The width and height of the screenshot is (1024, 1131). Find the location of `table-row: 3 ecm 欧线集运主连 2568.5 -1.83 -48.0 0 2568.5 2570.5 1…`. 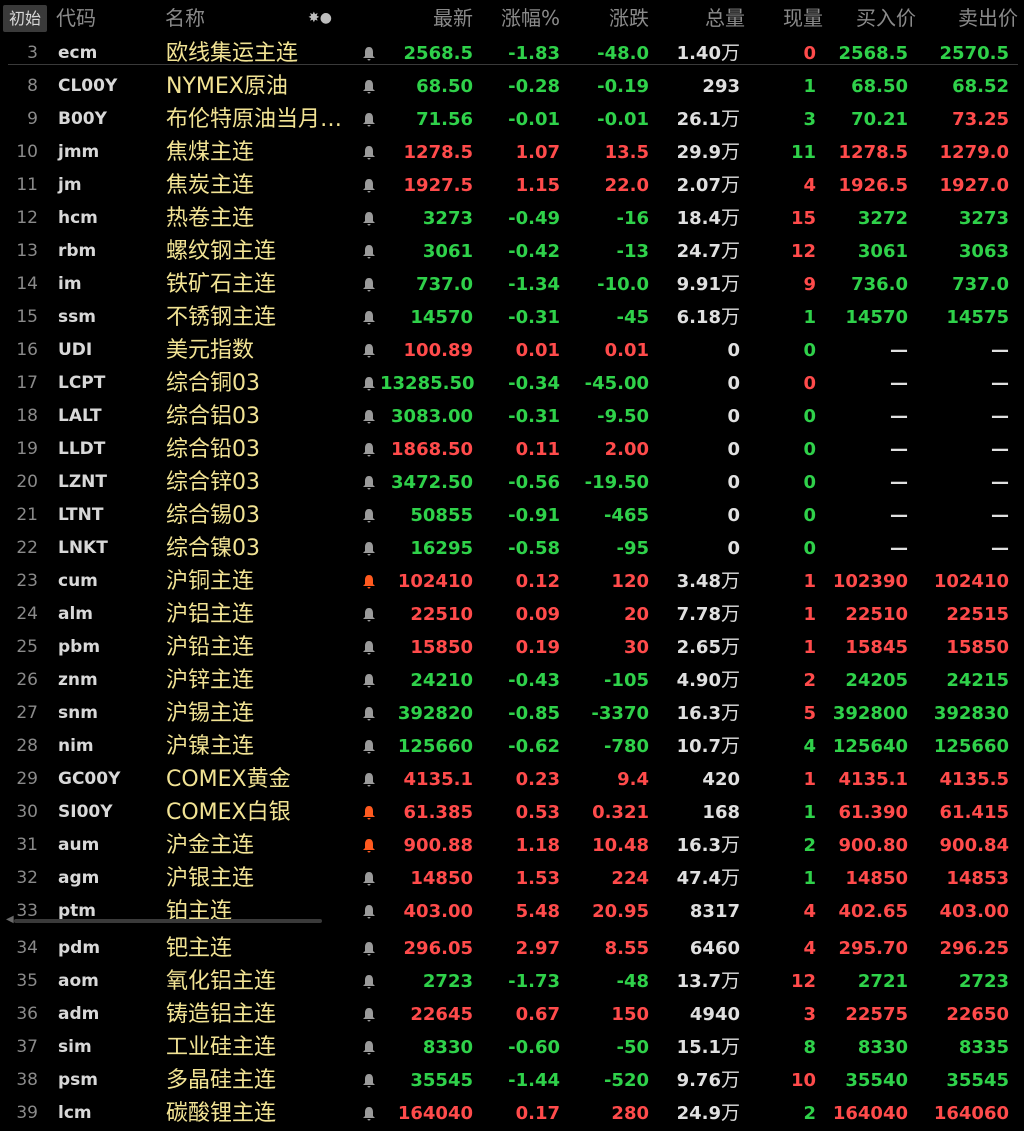

table-row: 3 ecm 欧线集运主连 2568.5 -1.83 -48.0 0 2568.5 2570.5 1… is located at coordinates (512, 53).